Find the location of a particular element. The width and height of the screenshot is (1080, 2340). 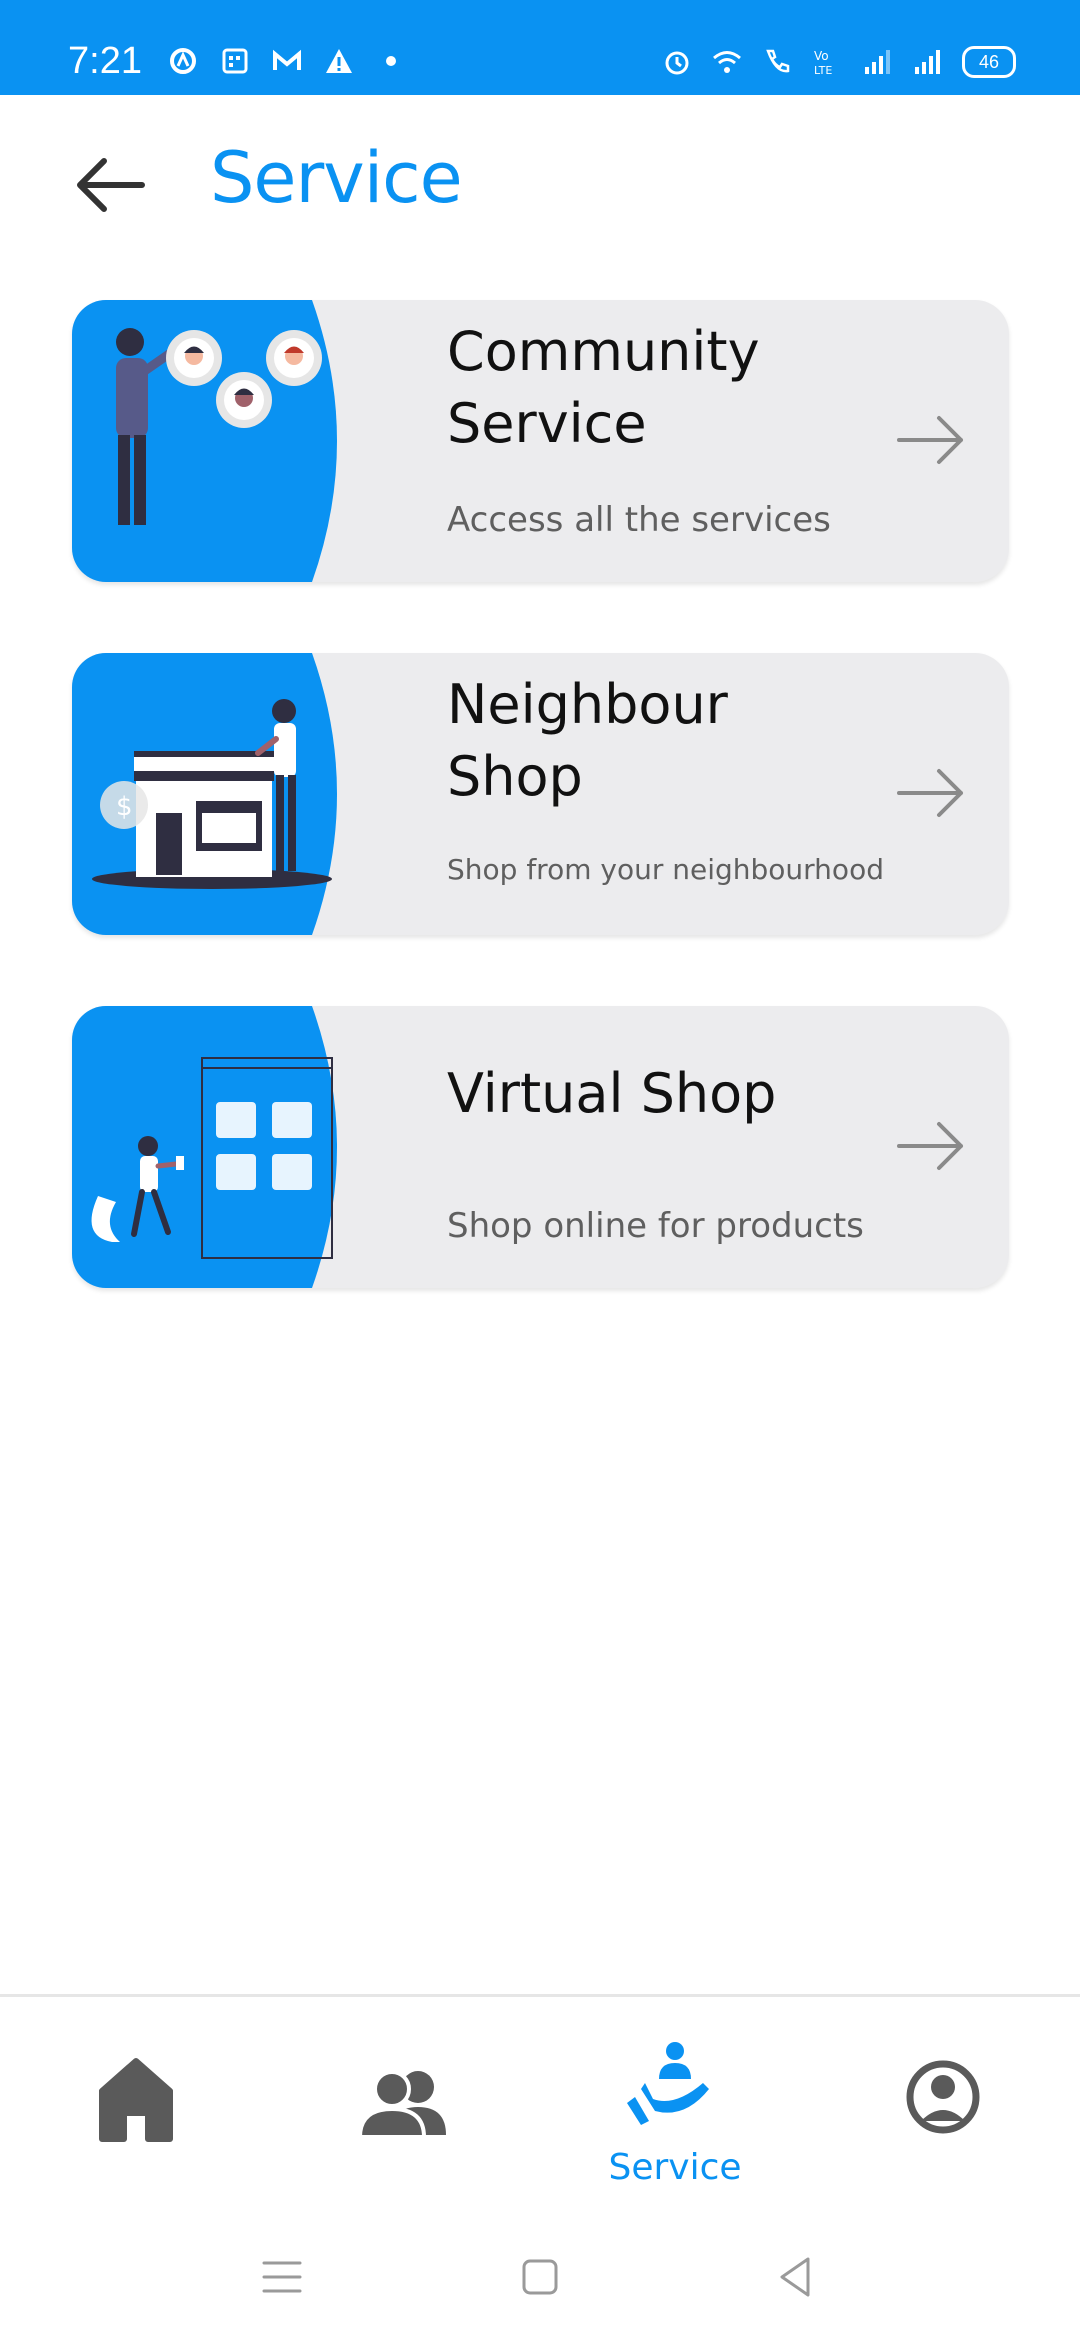

status-right-icons: Vo LTE 46 is located at coordinates (839, 62).